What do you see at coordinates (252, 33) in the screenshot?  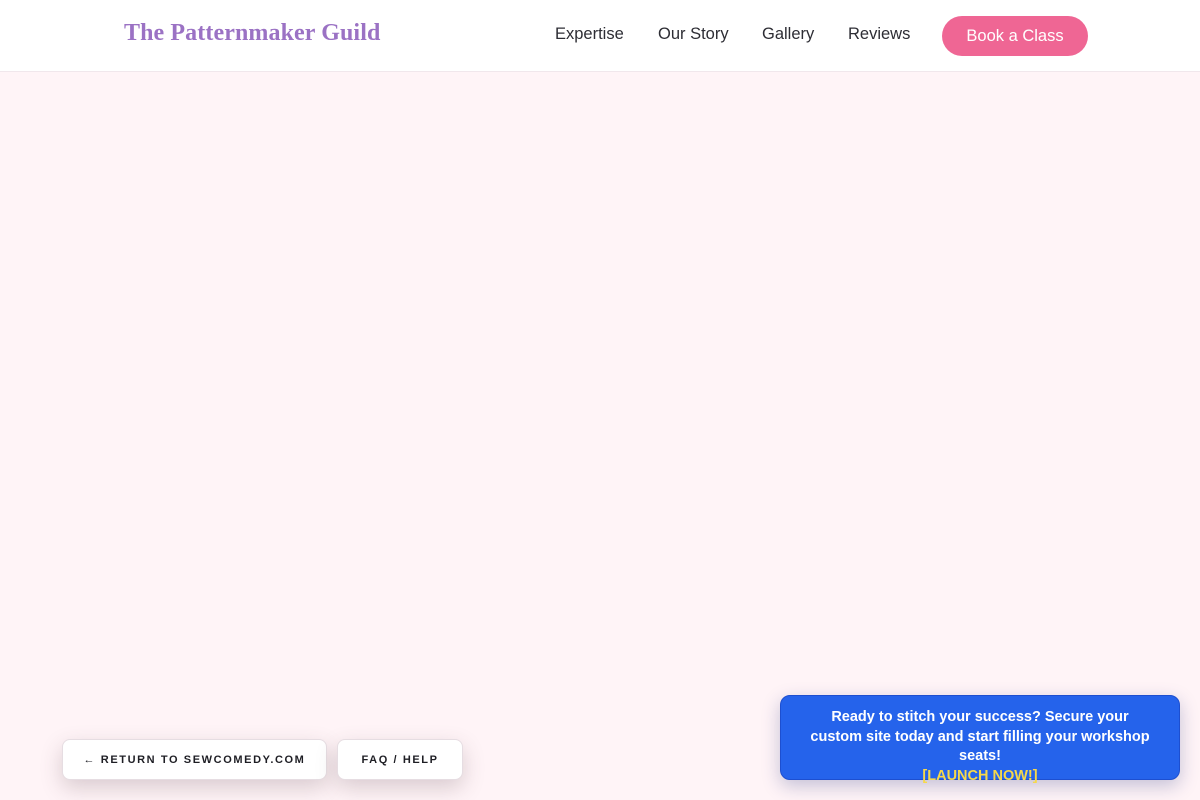 I see `site-logo: The Patternmaker Guild` at bounding box center [252, 33].